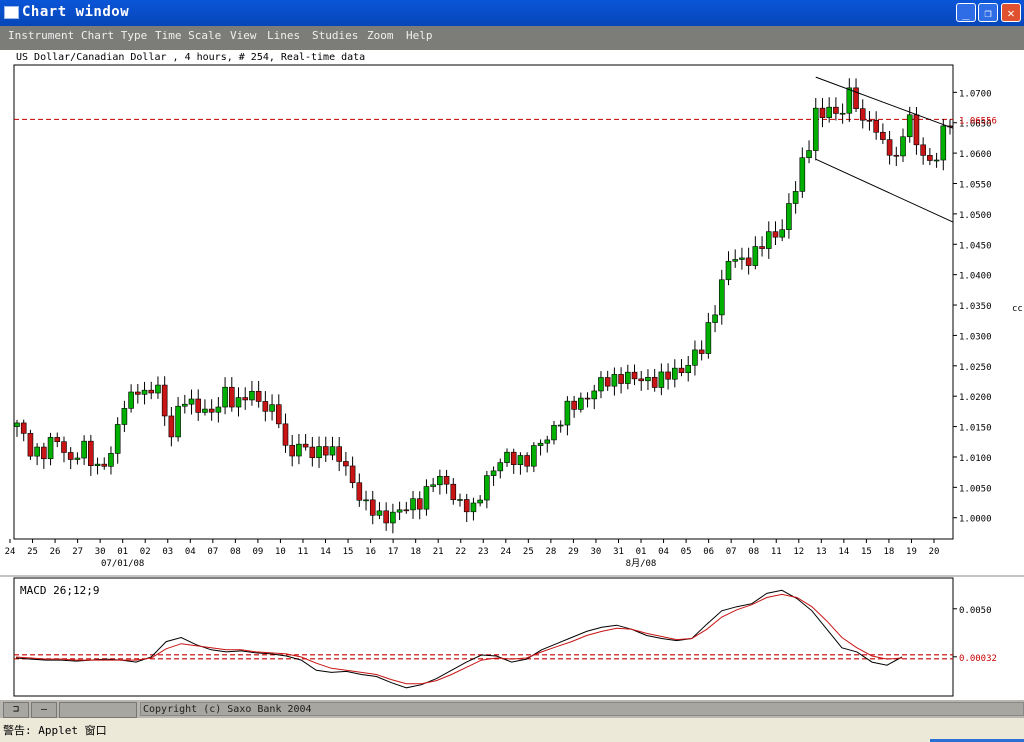 This screenshot has width=1024, height=742. I want to click on x-tick-label: 12, so click(798, 552).